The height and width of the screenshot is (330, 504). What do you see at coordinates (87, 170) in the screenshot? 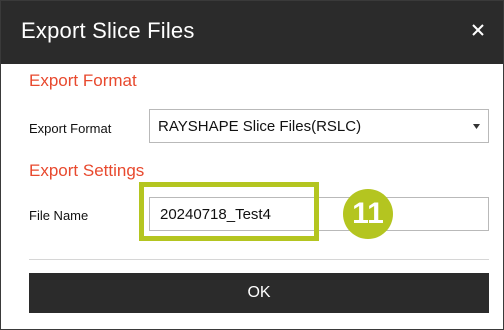
I see `export-settings-section-title: Export Settings` at bounding box center [87, 170].